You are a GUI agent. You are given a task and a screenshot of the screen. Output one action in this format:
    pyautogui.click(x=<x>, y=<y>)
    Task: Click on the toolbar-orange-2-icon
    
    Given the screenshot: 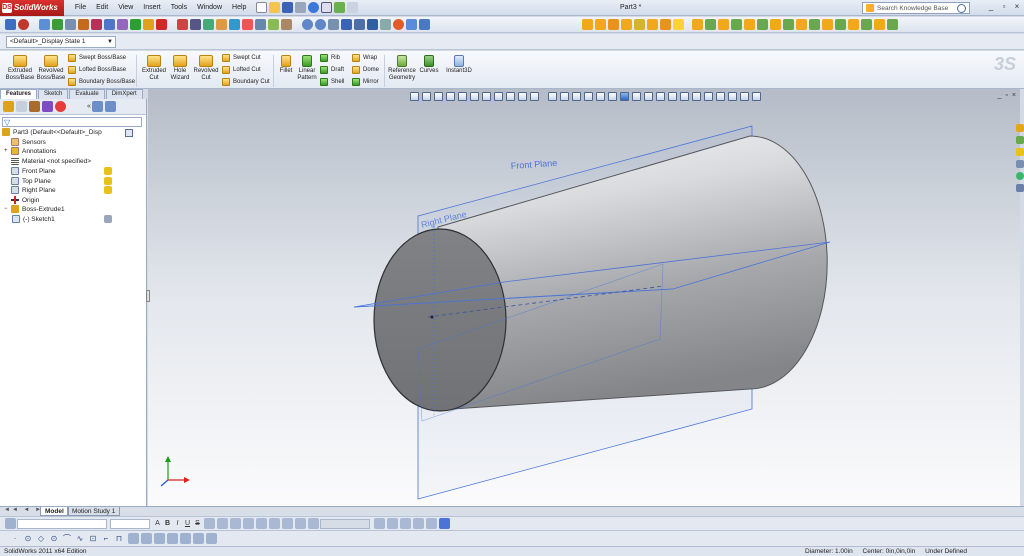 What is the action you would take?
    pyautogui.click(x=600, y=24)
    